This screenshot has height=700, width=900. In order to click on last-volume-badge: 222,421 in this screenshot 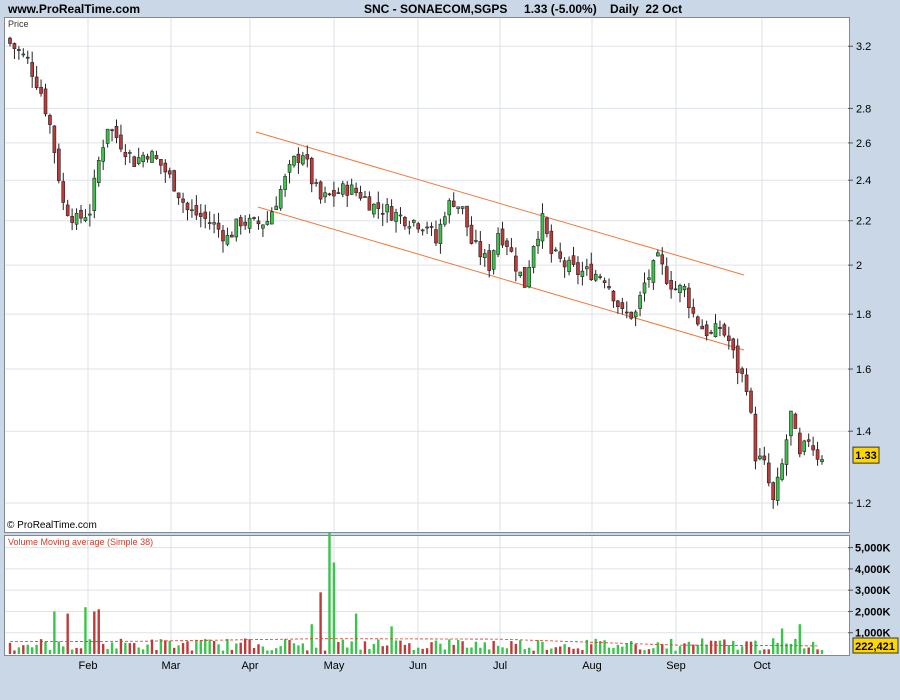, I will do `click(875, 647)`.